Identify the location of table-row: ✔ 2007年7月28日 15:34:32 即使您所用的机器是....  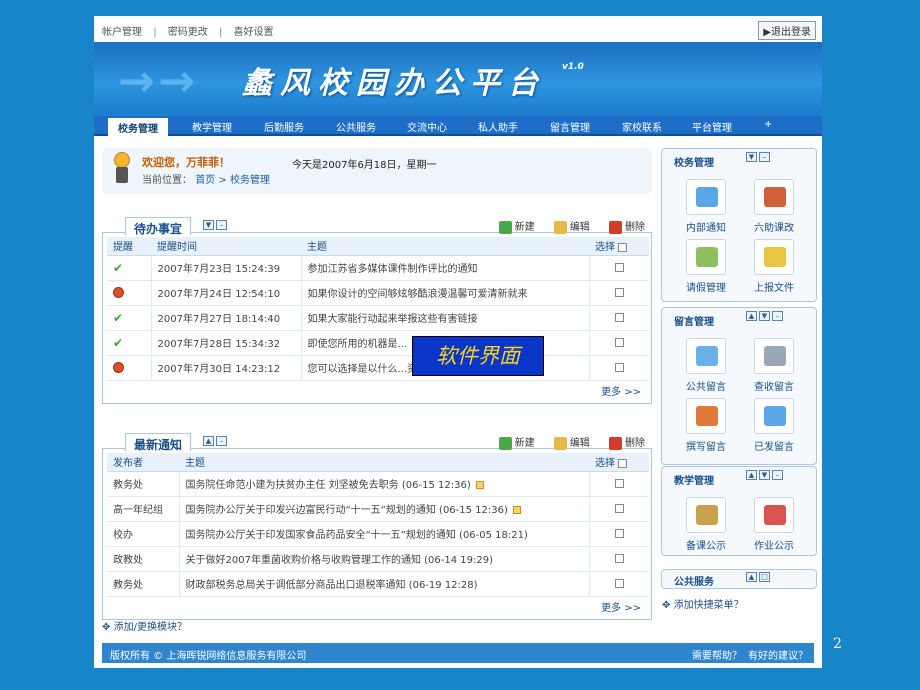
(378, 343).